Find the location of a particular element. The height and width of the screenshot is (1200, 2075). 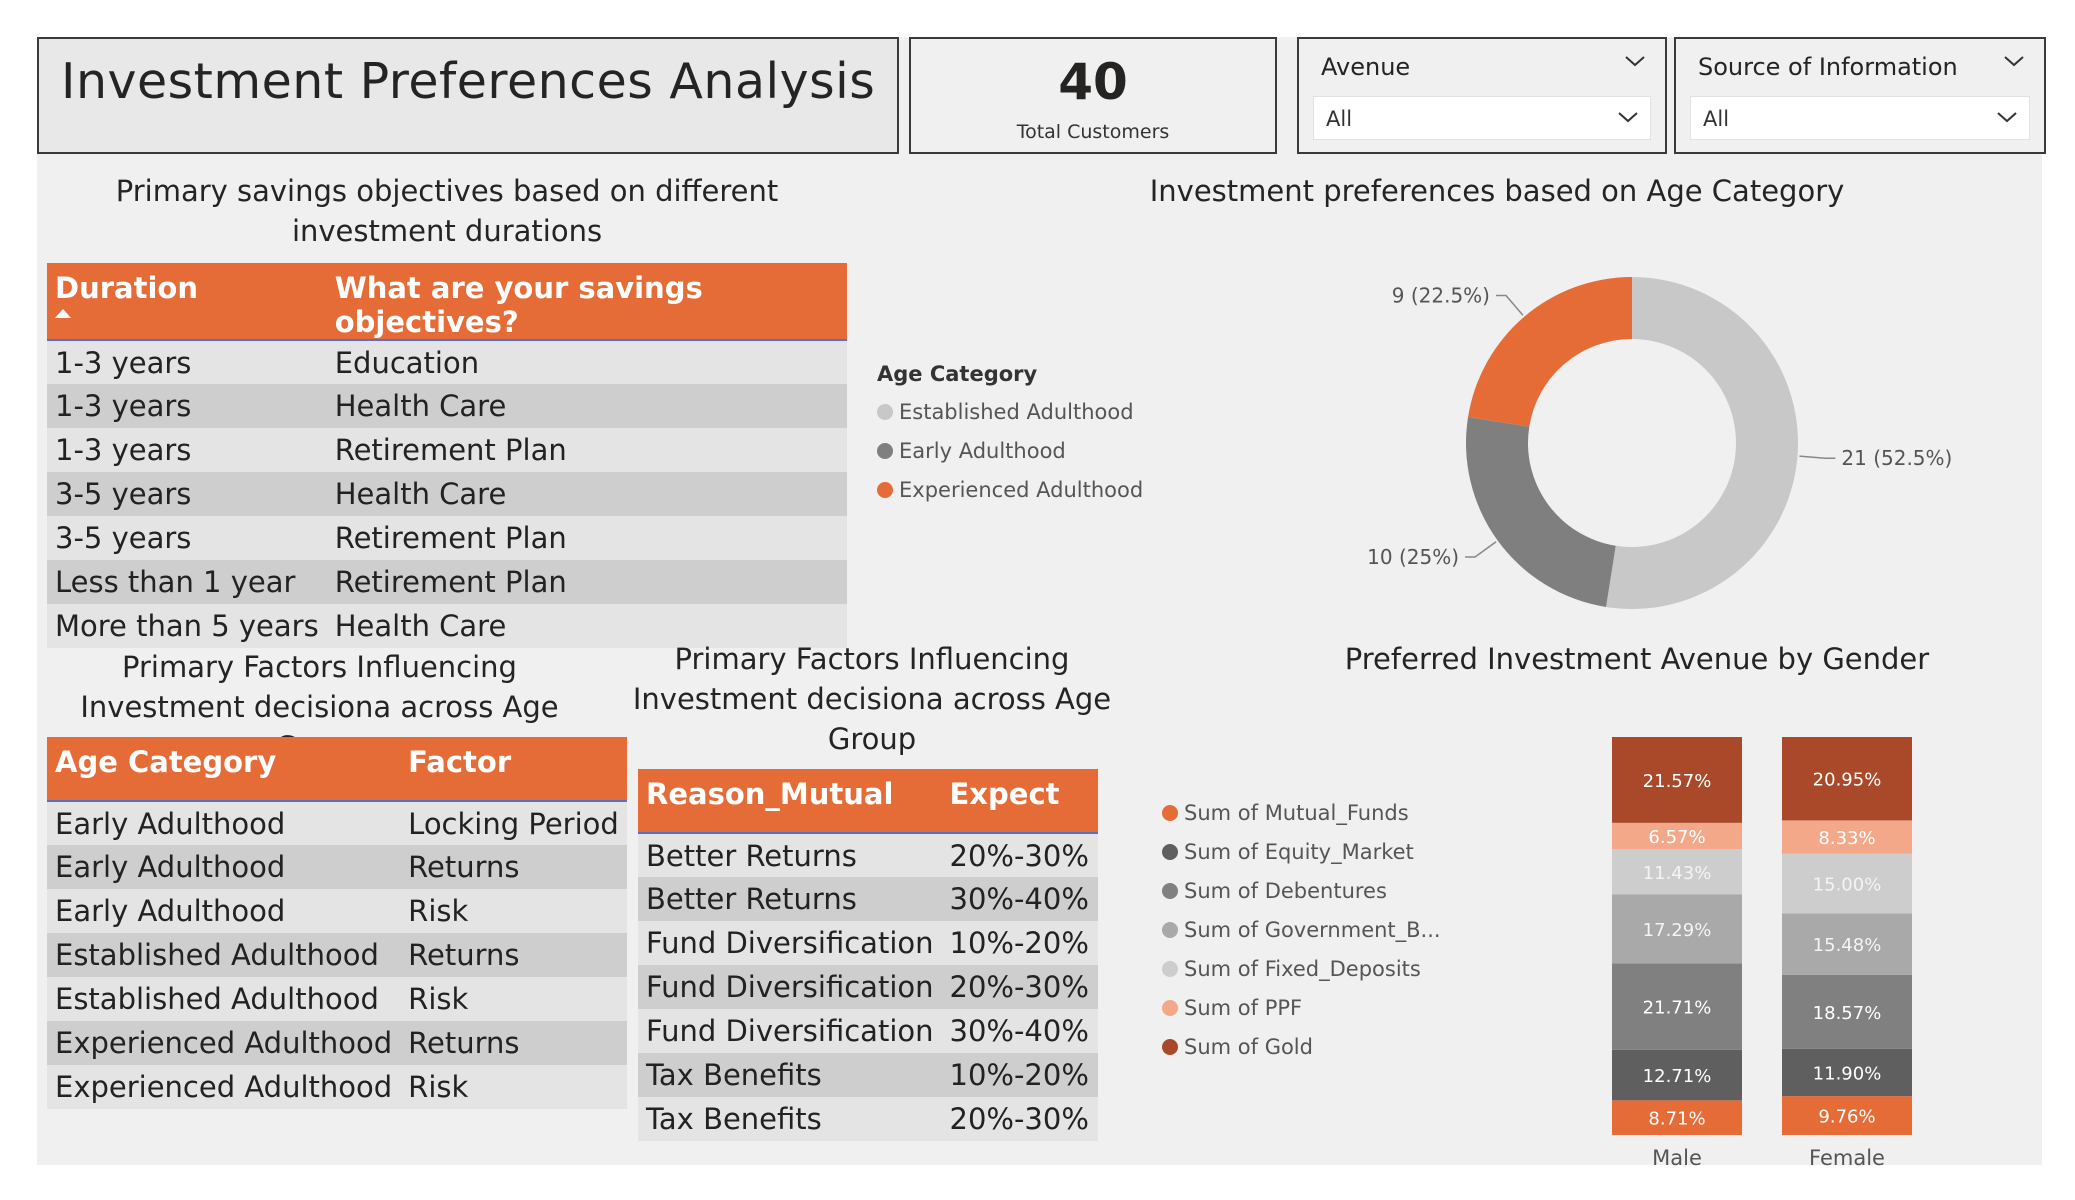

table-row: 1-3 years Education is located at coordinates (447, 362).